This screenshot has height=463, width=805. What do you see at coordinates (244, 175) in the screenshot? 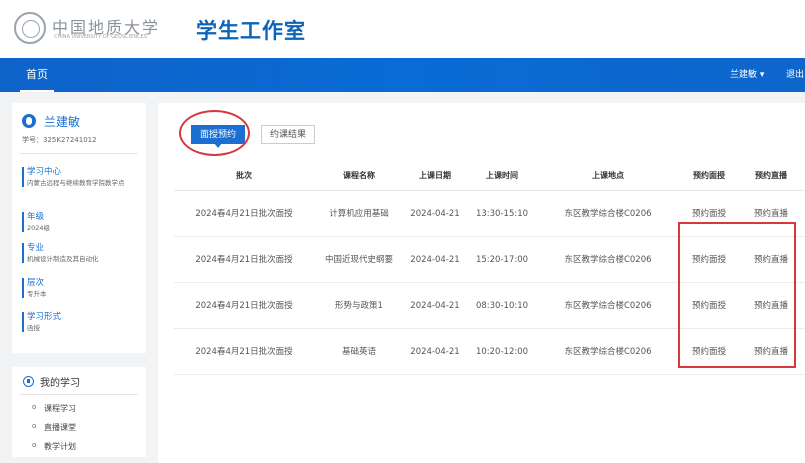
I see `col-header-batch: 批次` at bounding box center [244, 175].